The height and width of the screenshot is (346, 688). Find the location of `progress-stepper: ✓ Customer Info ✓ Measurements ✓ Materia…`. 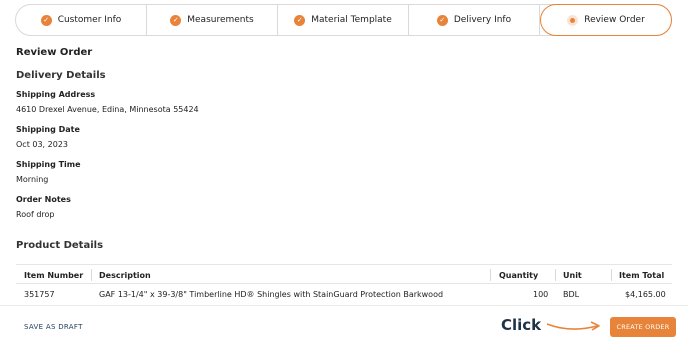

progress-stepper: ✓ Customer Info ✓ Measurements ✓ Materia… is located at coordinates (343, 20).